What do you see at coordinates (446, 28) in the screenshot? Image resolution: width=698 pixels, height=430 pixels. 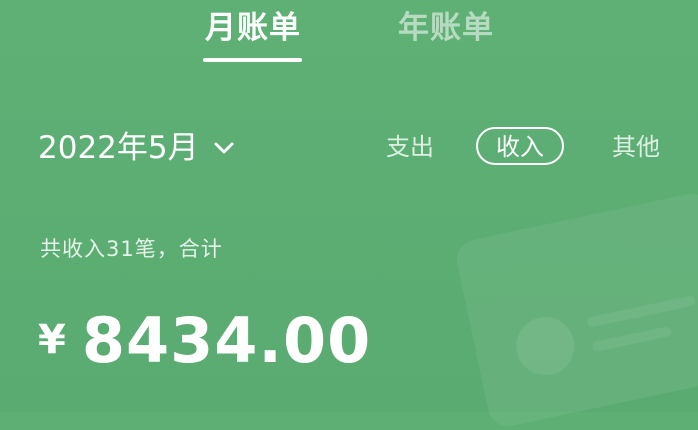 I see `tab-yearly-bill: 年账单` at bounding box center [446, 28].